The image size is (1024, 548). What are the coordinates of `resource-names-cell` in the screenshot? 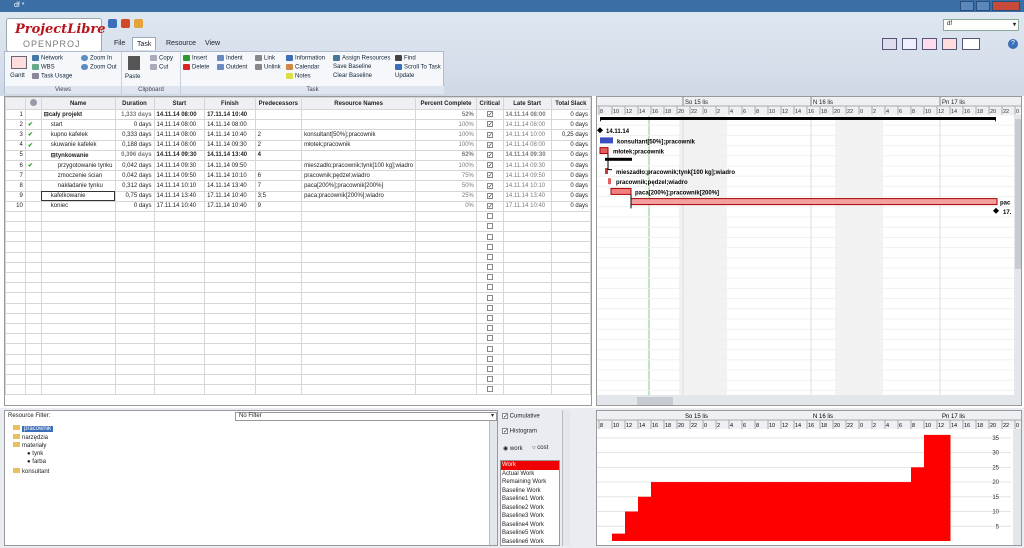 It's located at (359, 206).